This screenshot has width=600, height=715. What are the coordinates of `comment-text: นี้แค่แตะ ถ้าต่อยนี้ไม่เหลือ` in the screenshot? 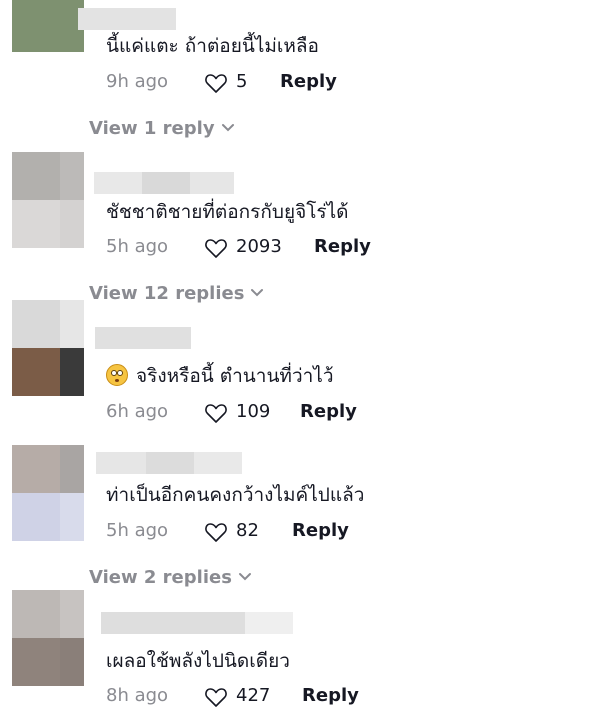 It's located at (212, 46).